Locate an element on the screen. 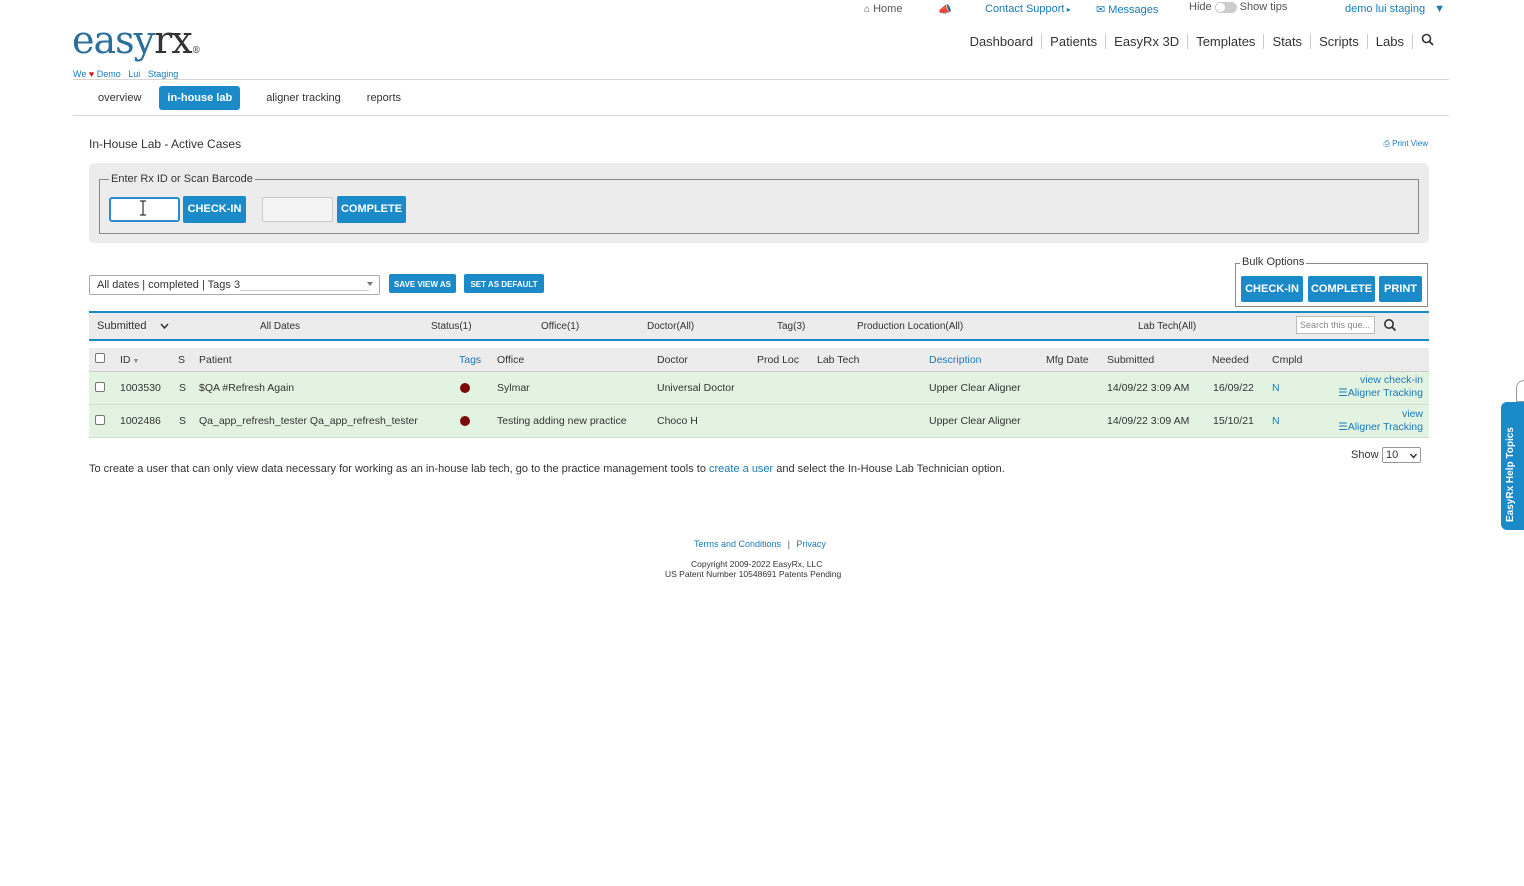 The height and width of the screenshot is (886, 1524). view-link: view is located at coordinates (1412, 414).